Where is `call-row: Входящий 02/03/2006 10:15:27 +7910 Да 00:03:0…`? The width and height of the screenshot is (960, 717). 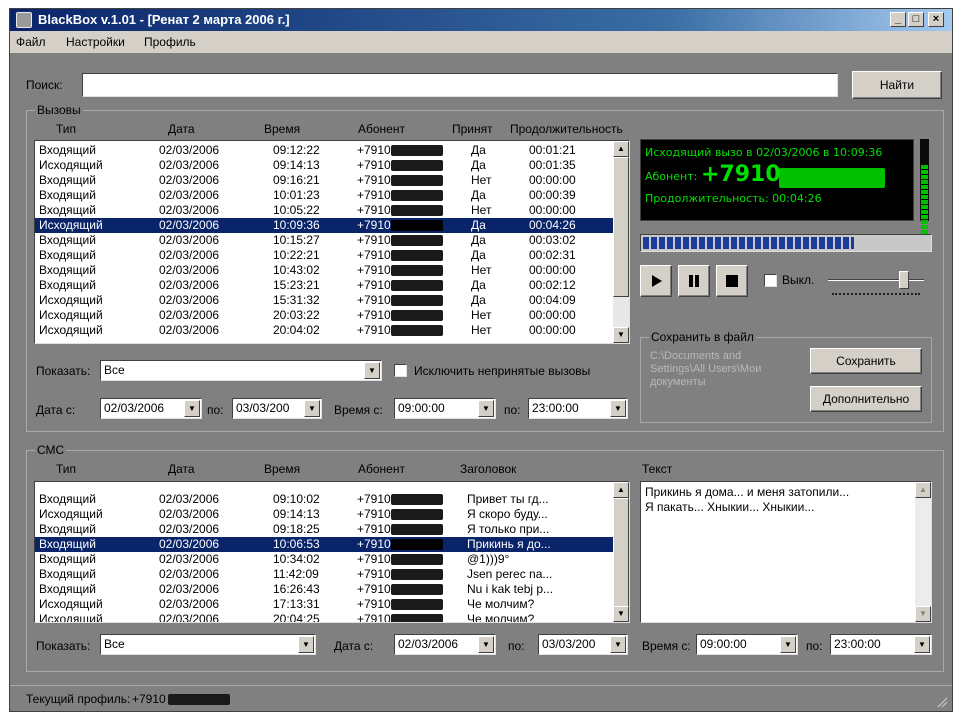 call-row: Входящий 02/03/2006 10:15:27 +7910 Да 00:03:0… is located at coordinates (324, 240).